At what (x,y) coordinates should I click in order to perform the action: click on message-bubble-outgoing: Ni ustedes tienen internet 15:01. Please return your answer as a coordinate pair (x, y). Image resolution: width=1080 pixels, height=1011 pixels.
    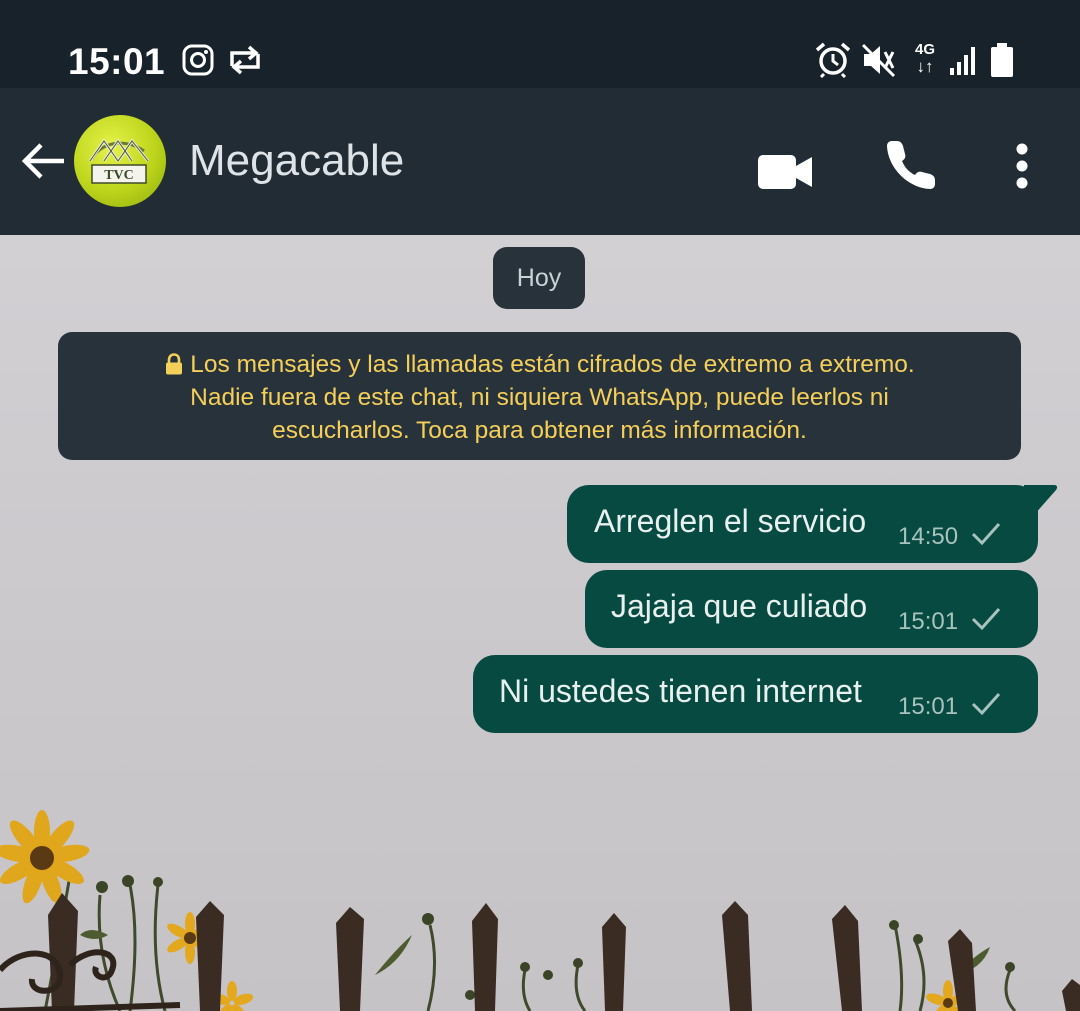
    Looking at the image, I should click on (755, 694).